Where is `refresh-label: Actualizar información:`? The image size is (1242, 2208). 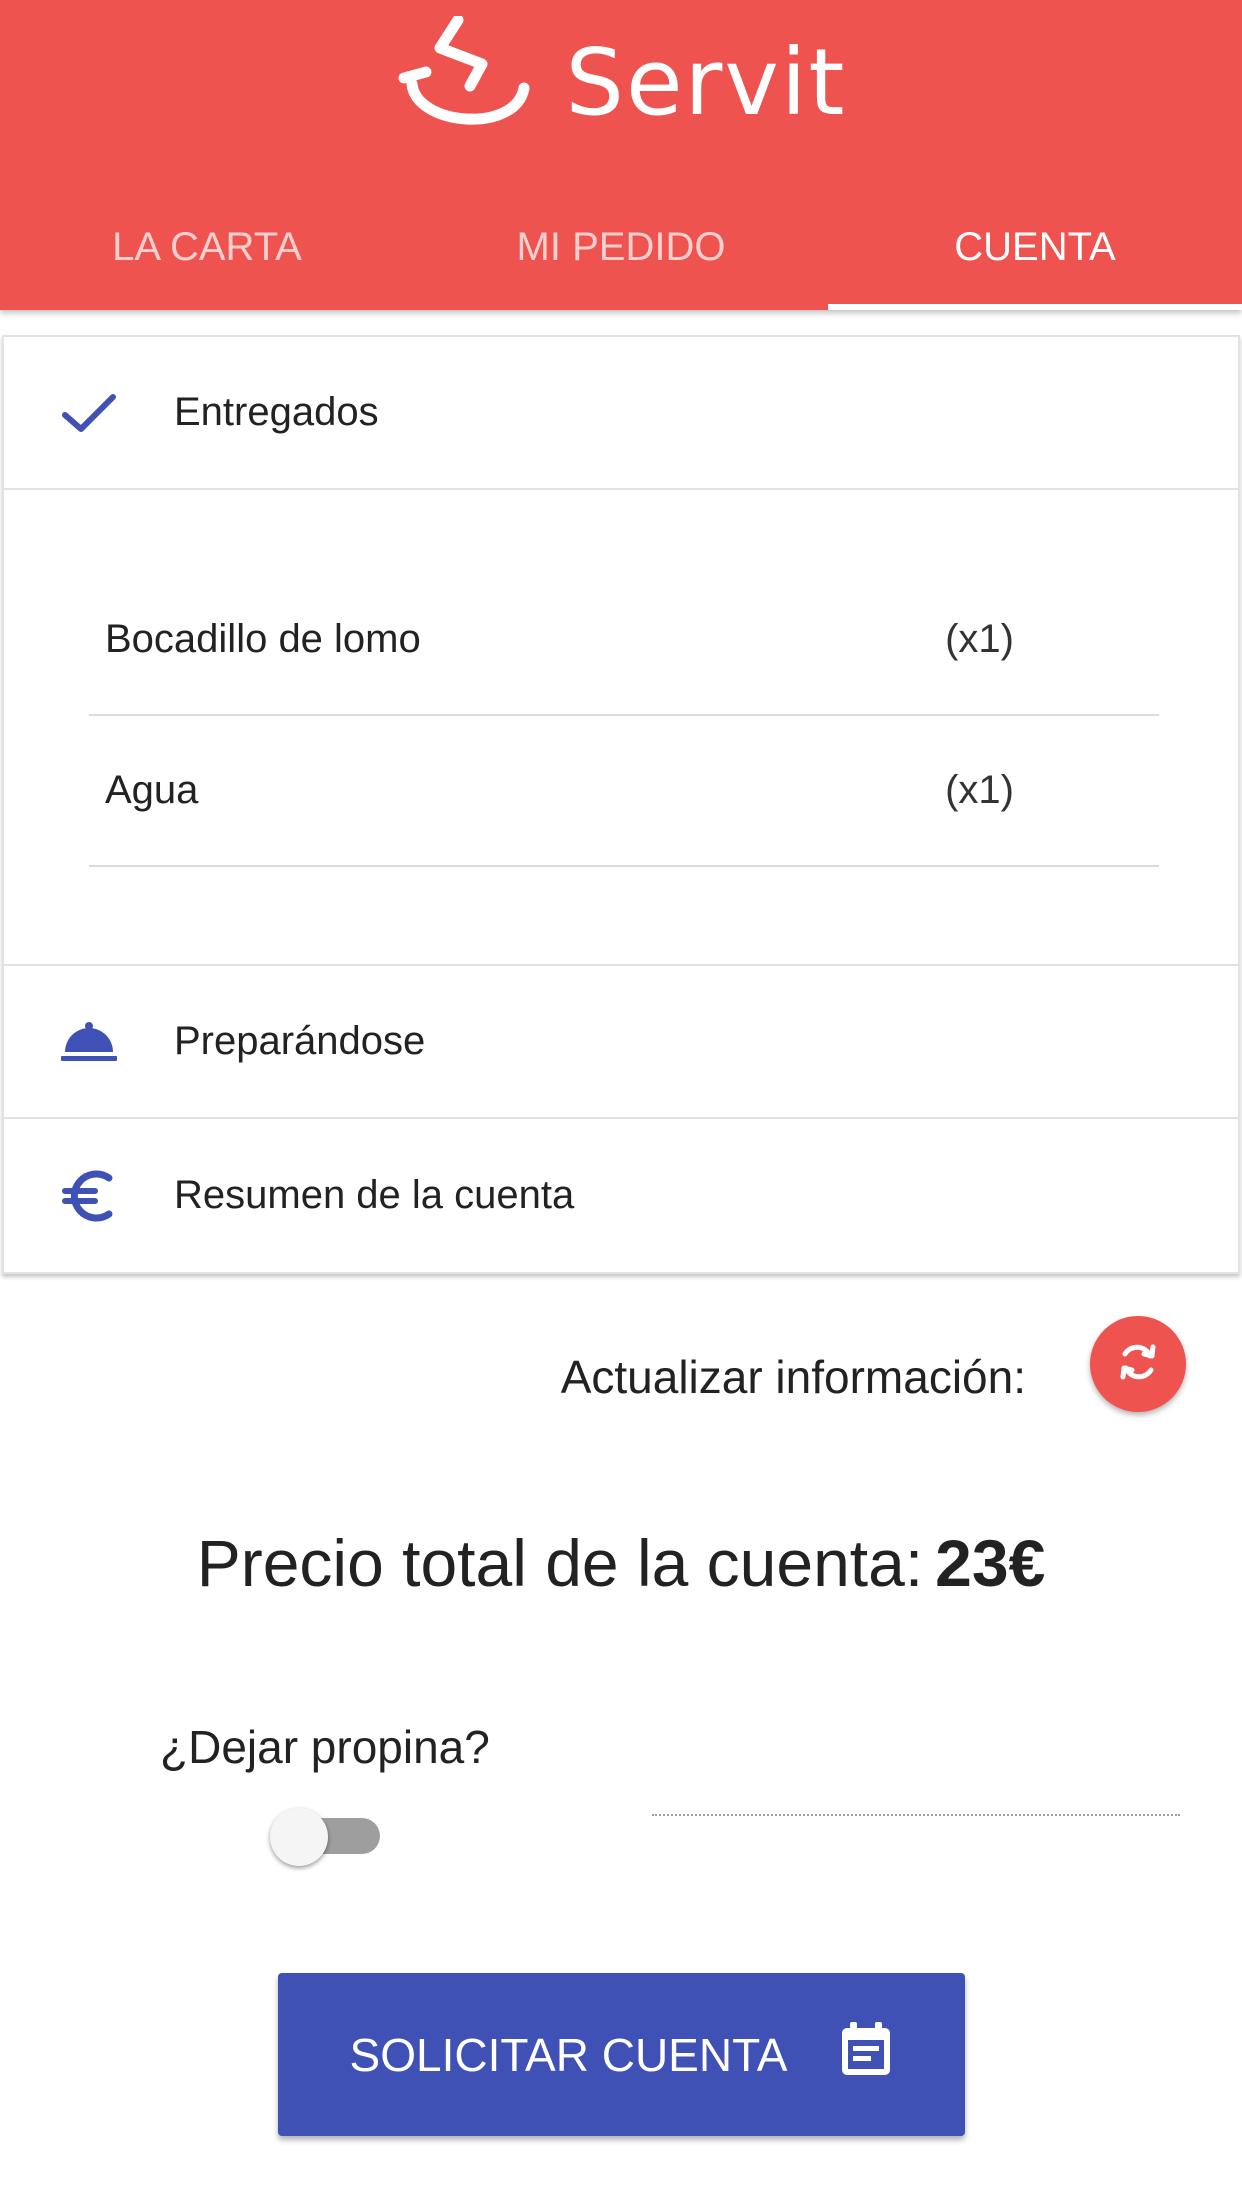 refresh-label: Actualizar información: is located at coordinates (793, 1377).